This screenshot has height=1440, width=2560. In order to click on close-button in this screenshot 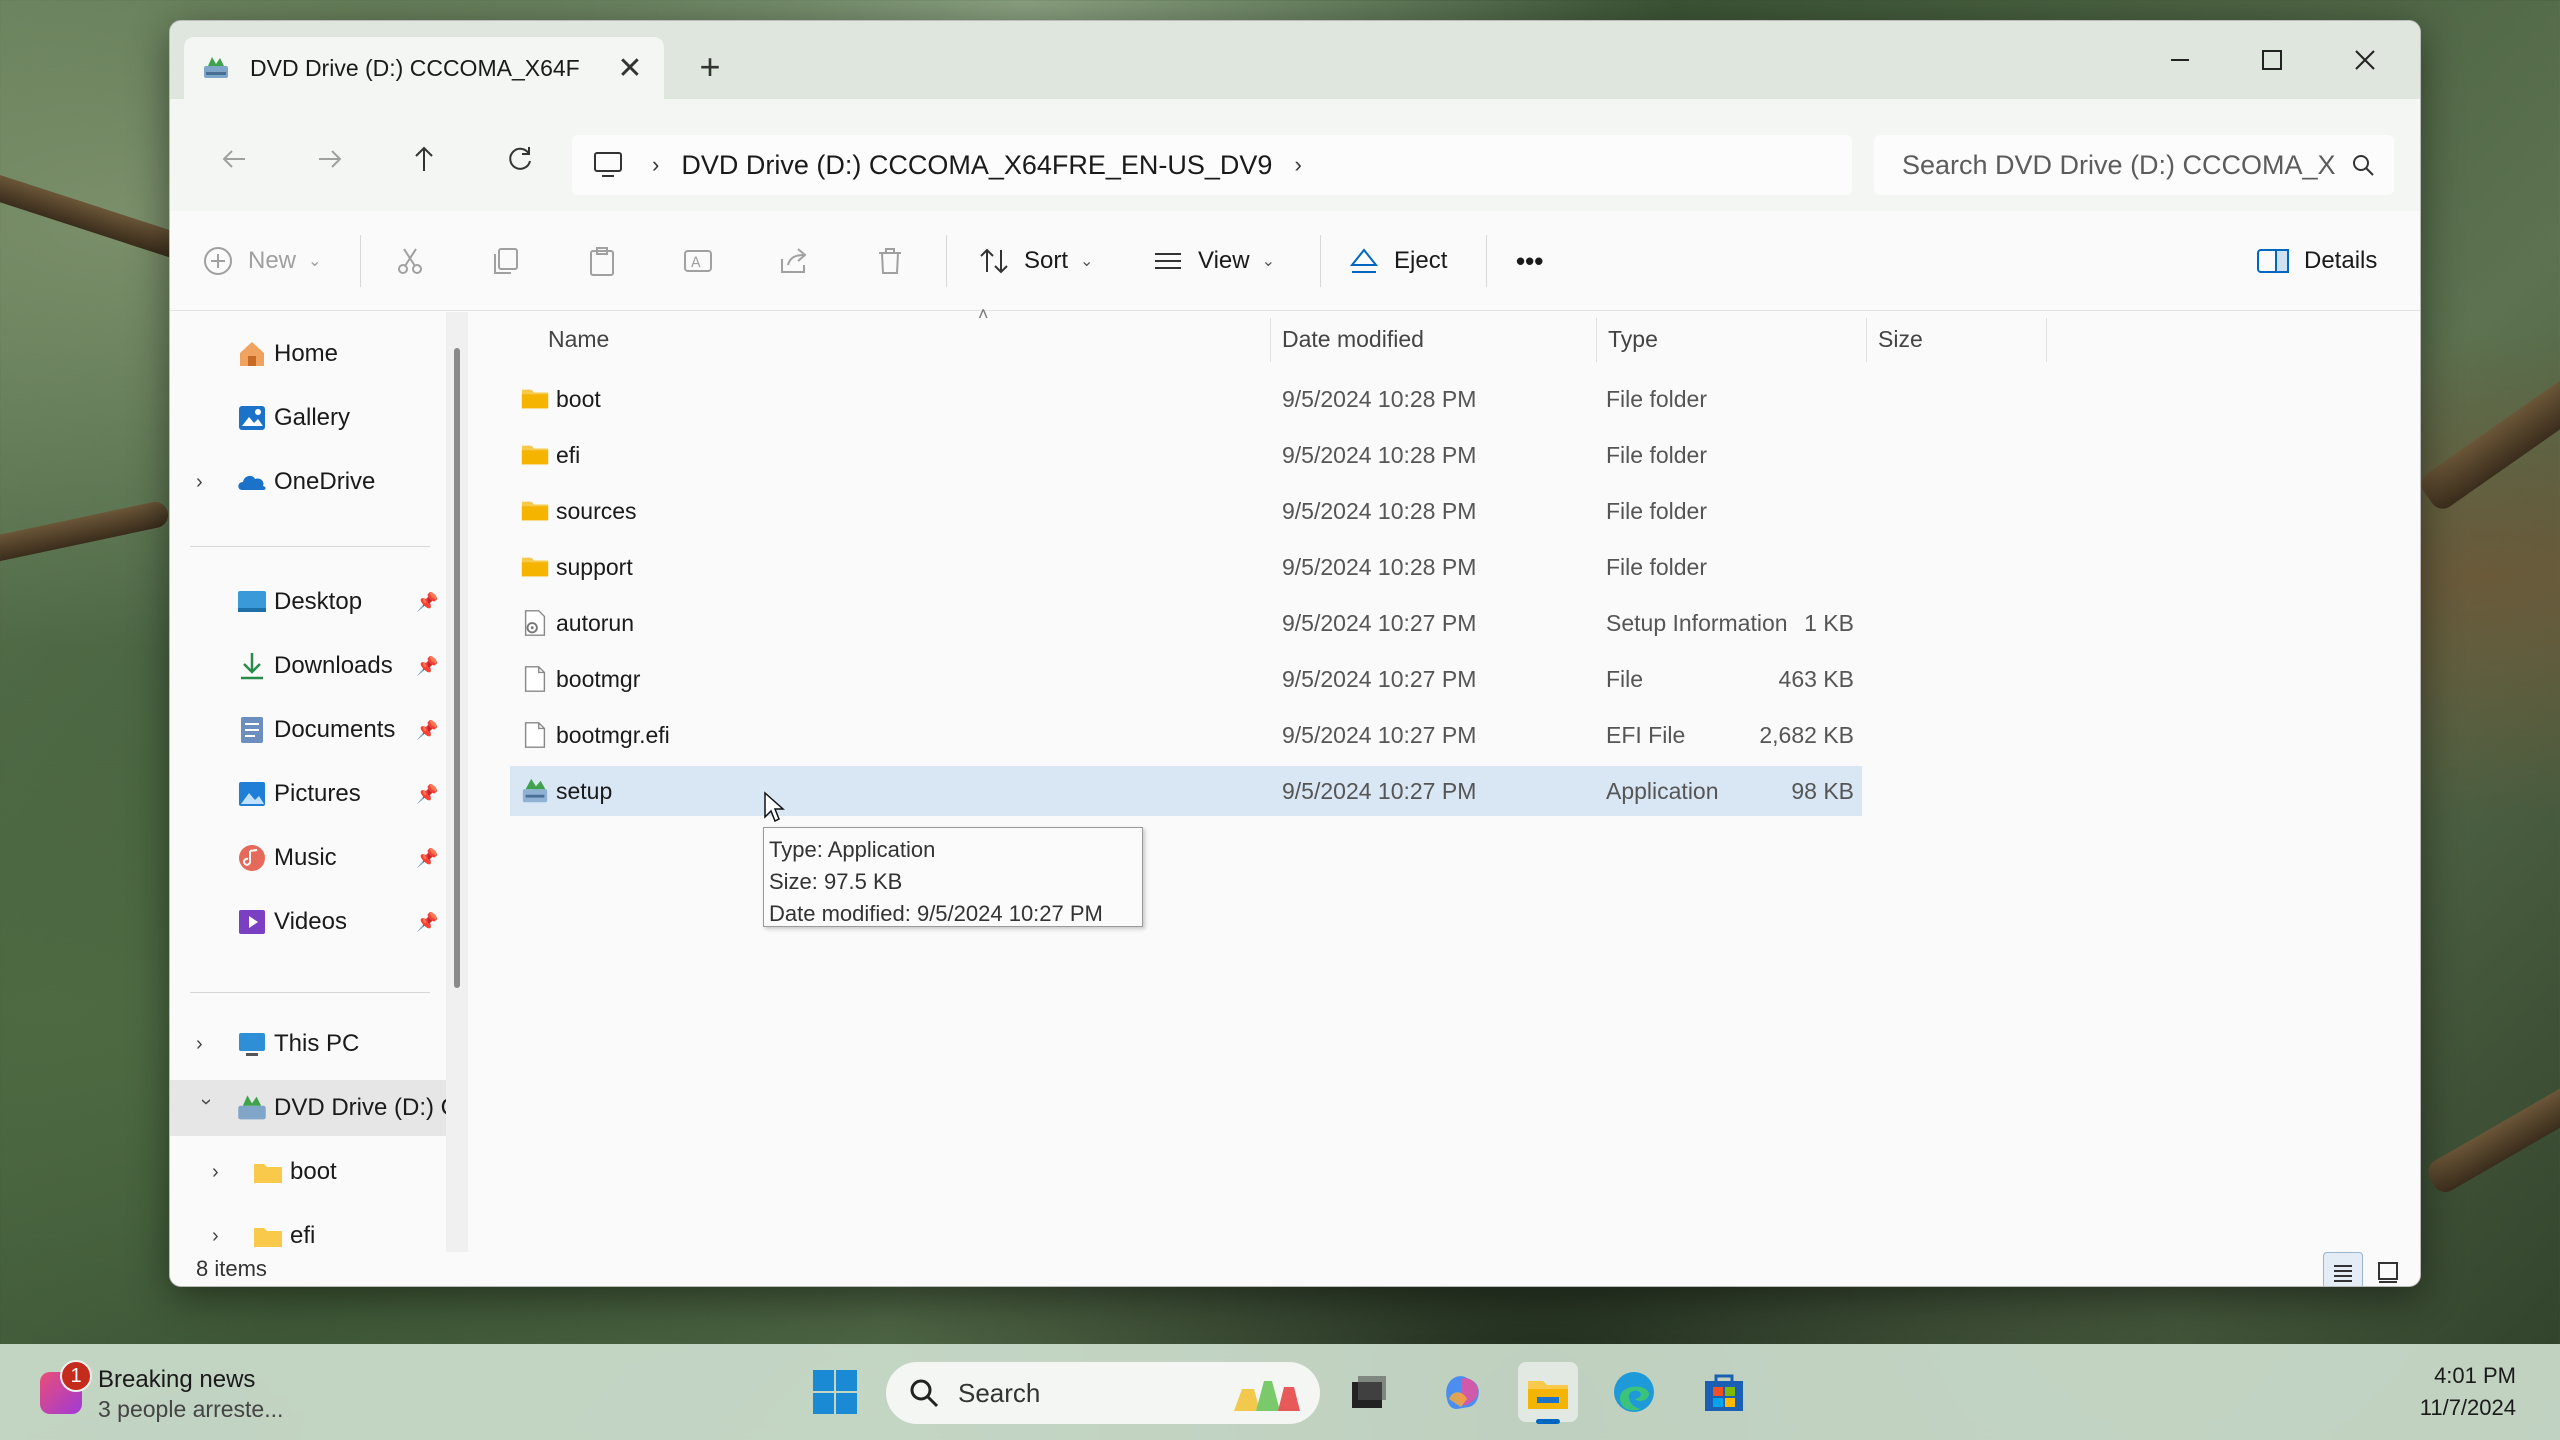, I will do `click(2365, 60)`.